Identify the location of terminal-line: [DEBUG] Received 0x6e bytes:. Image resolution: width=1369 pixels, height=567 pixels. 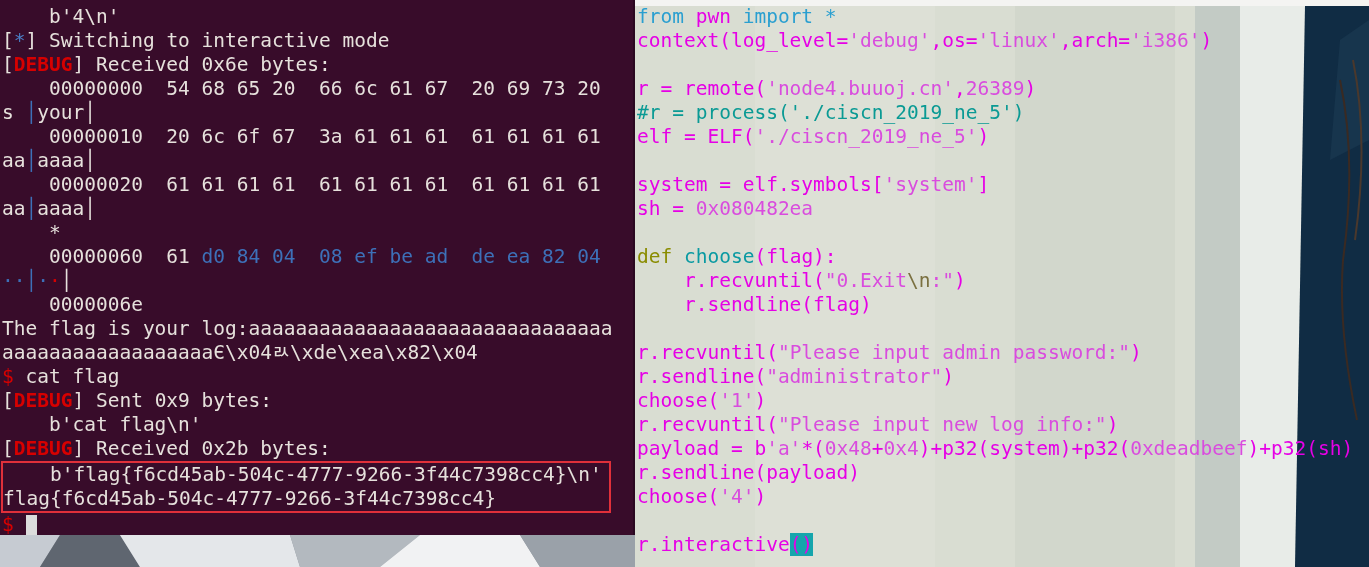
(167, 65).